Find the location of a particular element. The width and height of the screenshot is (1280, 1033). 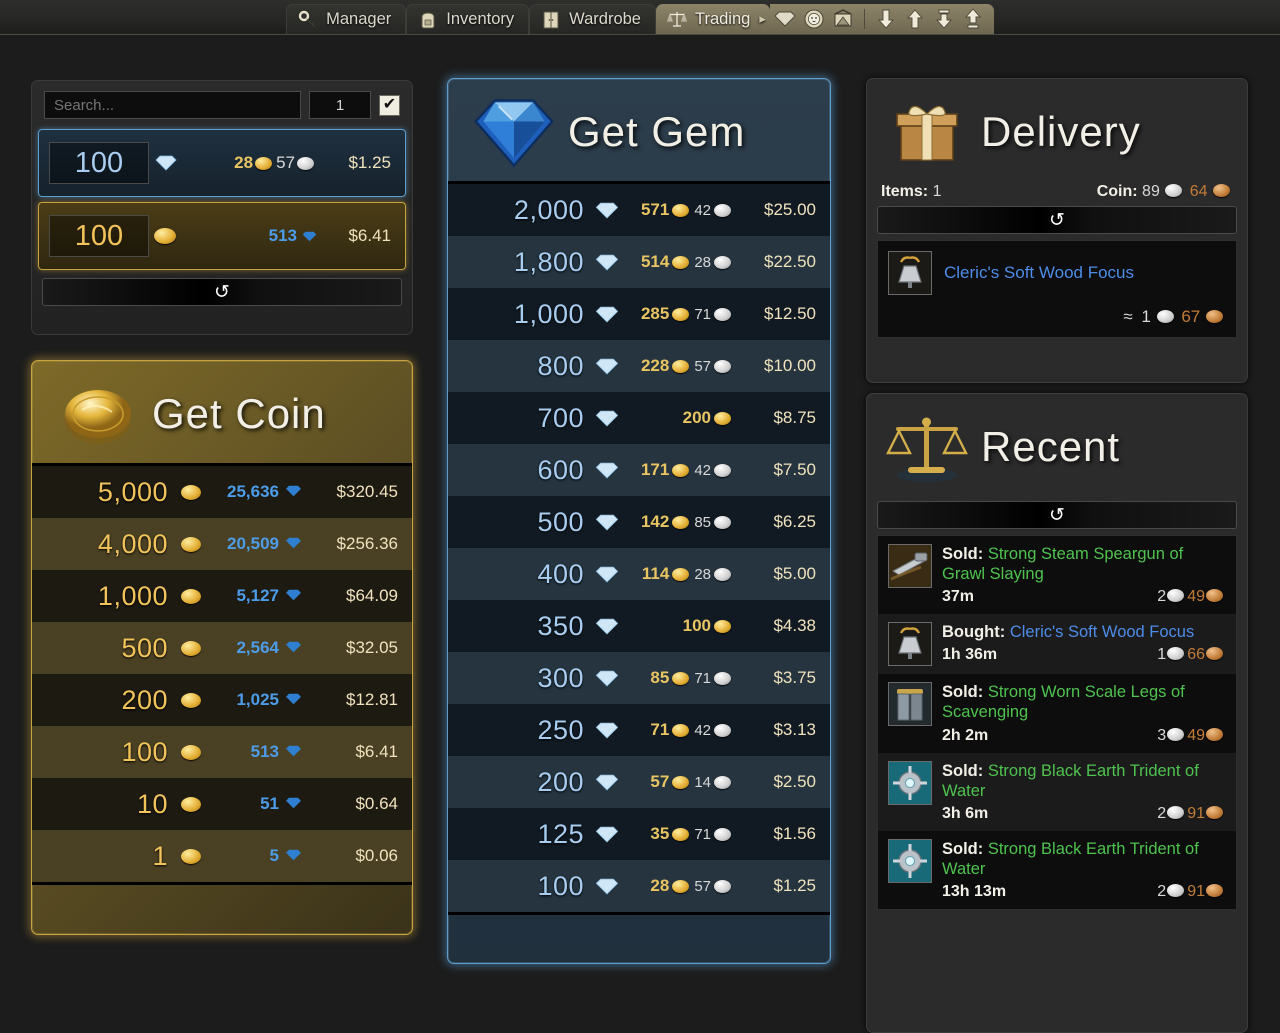

trading-post-icon is located at coordinates (843, 19).